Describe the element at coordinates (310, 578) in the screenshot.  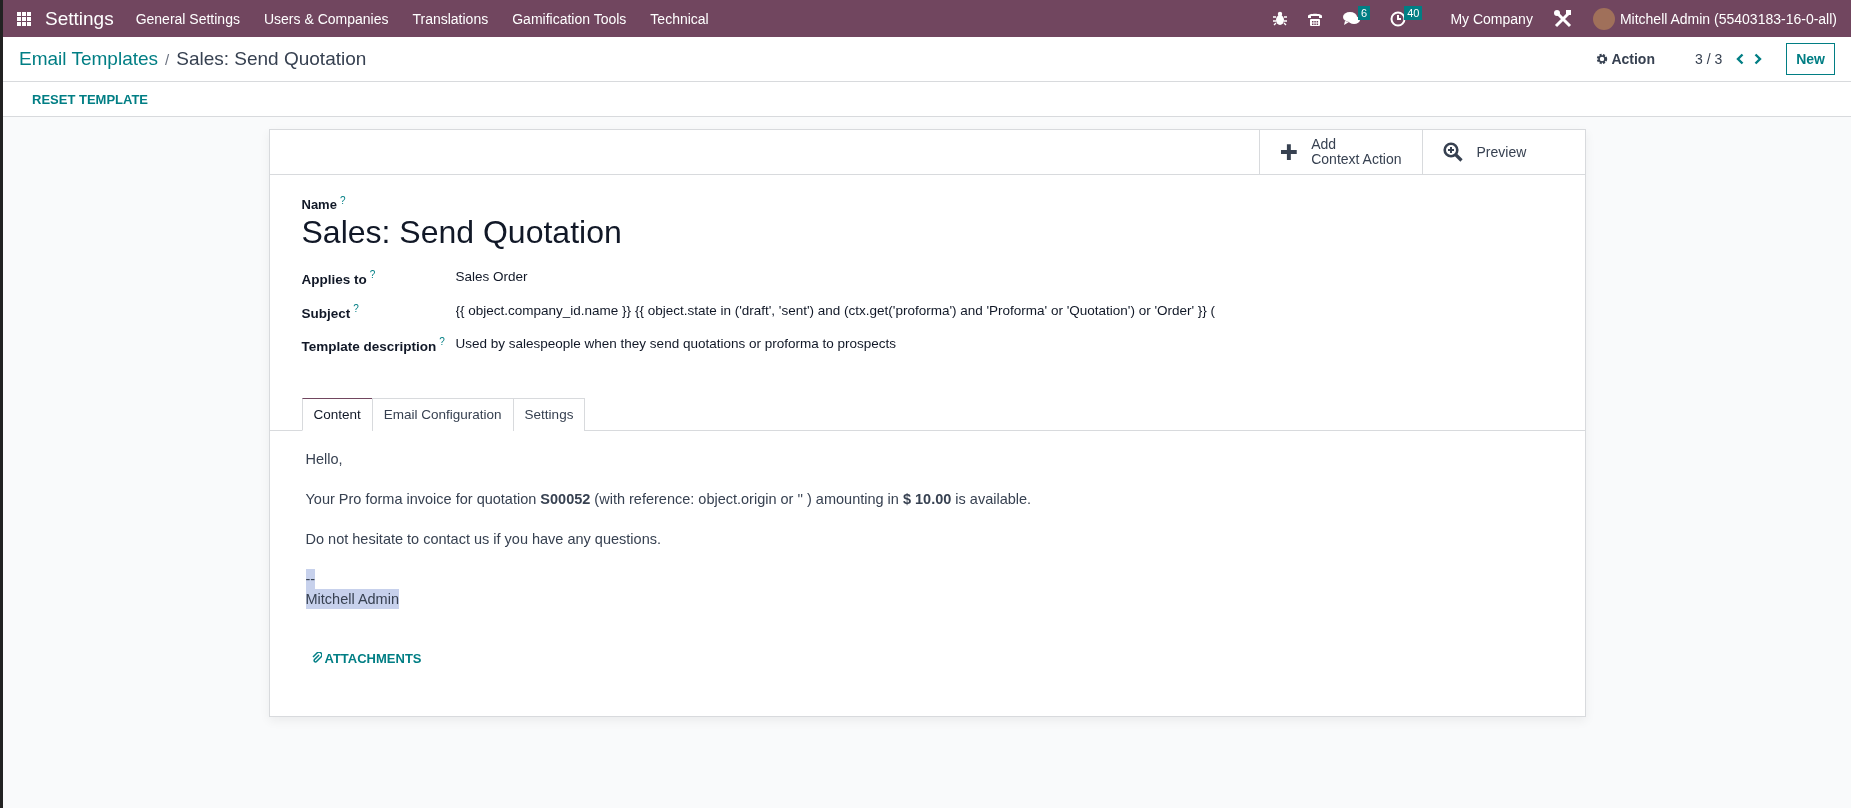
I see `email-body-text: --` at that location.